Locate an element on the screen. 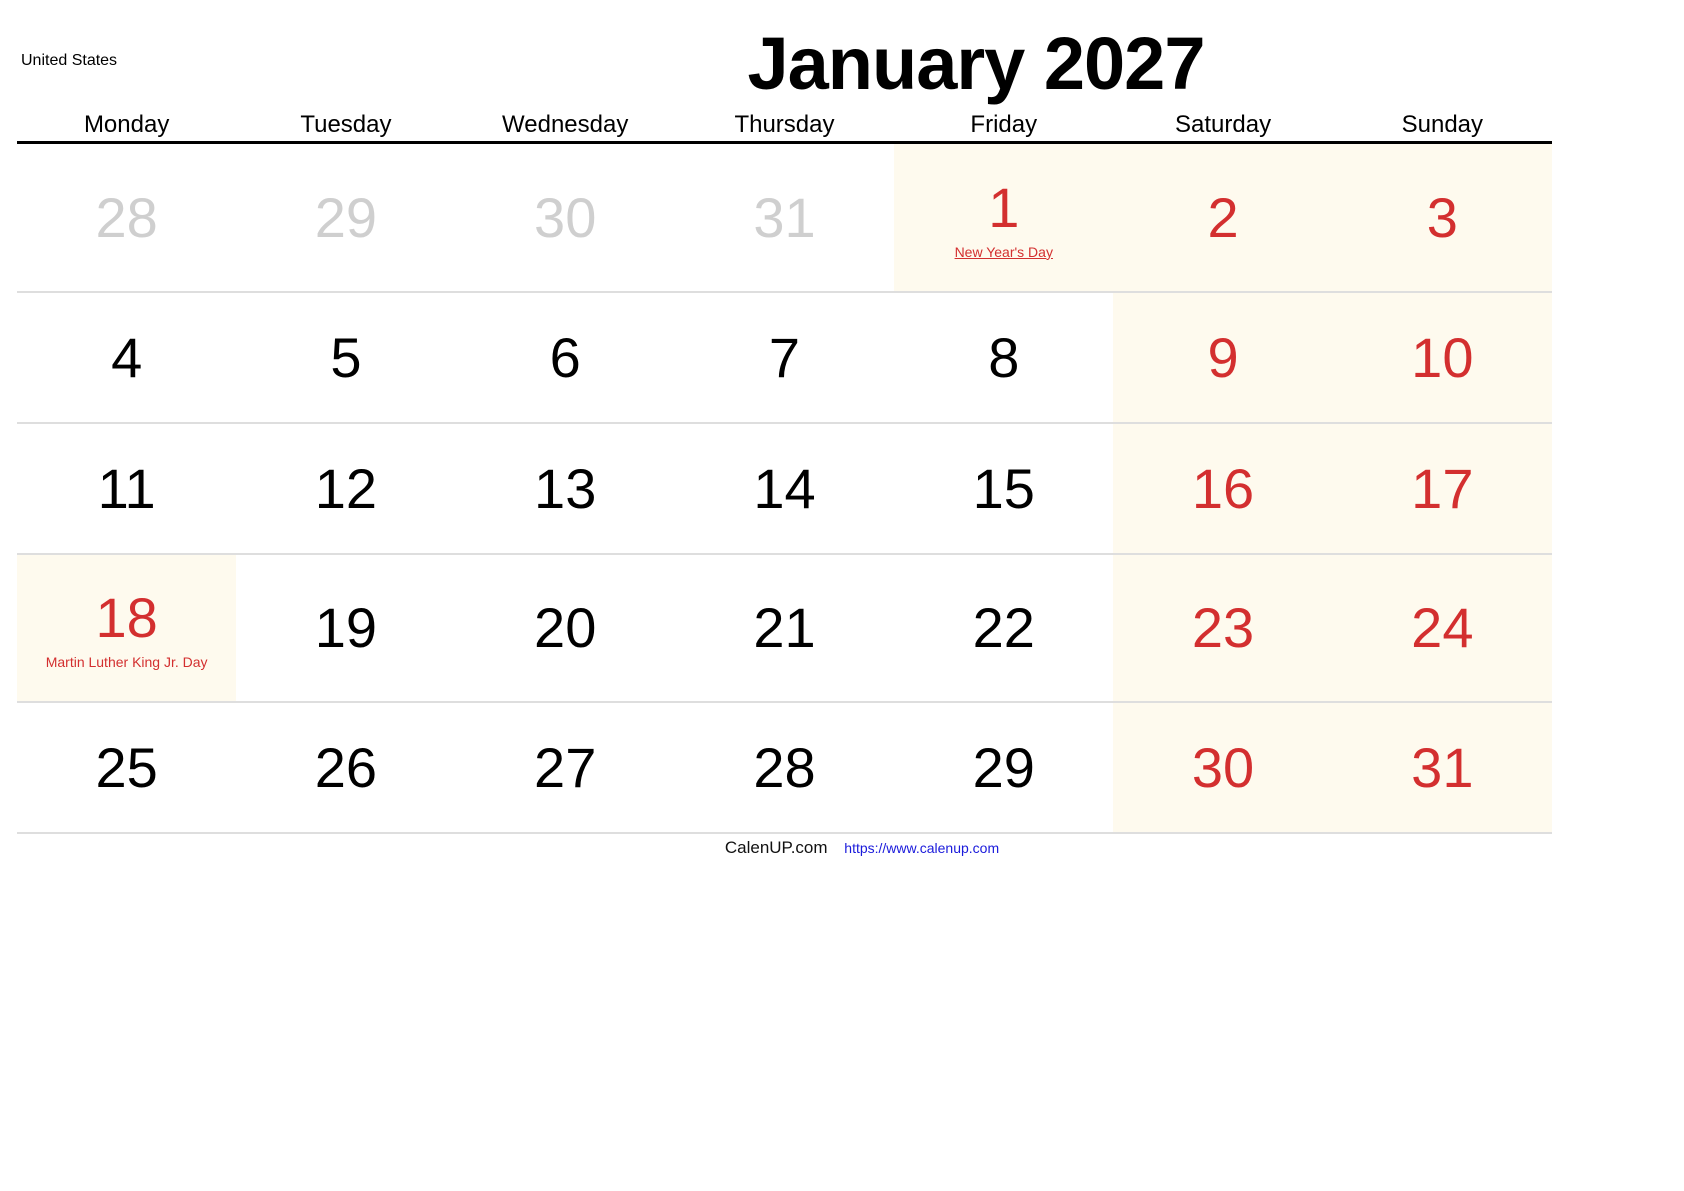  day-number: 9 is located at coordinates (1223, 357).